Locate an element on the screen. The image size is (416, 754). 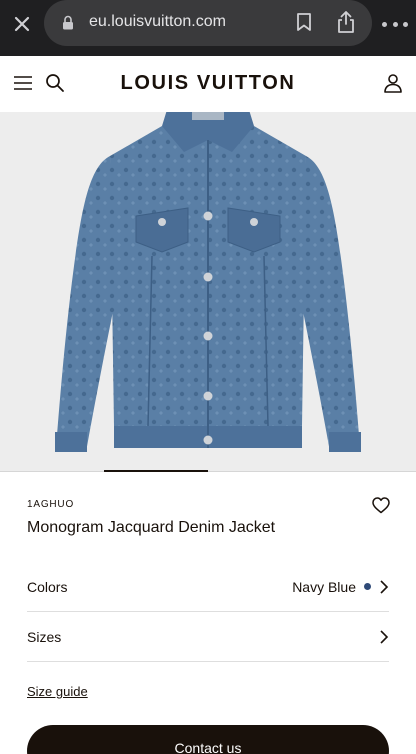
heart-icon is located at coordinates (381, 505).